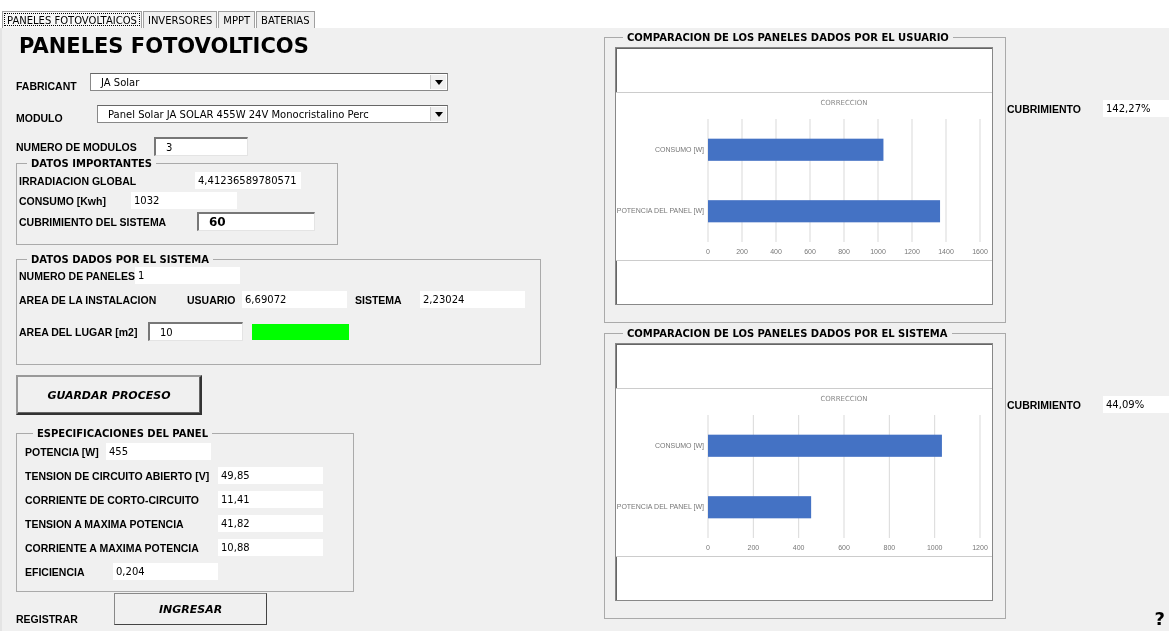 The height and width of the screenshot is (631, 1169). What do you see at coordinates (195, 331) in the screenshot?
I see `area-input: 10` at bounding box center [195, 331].